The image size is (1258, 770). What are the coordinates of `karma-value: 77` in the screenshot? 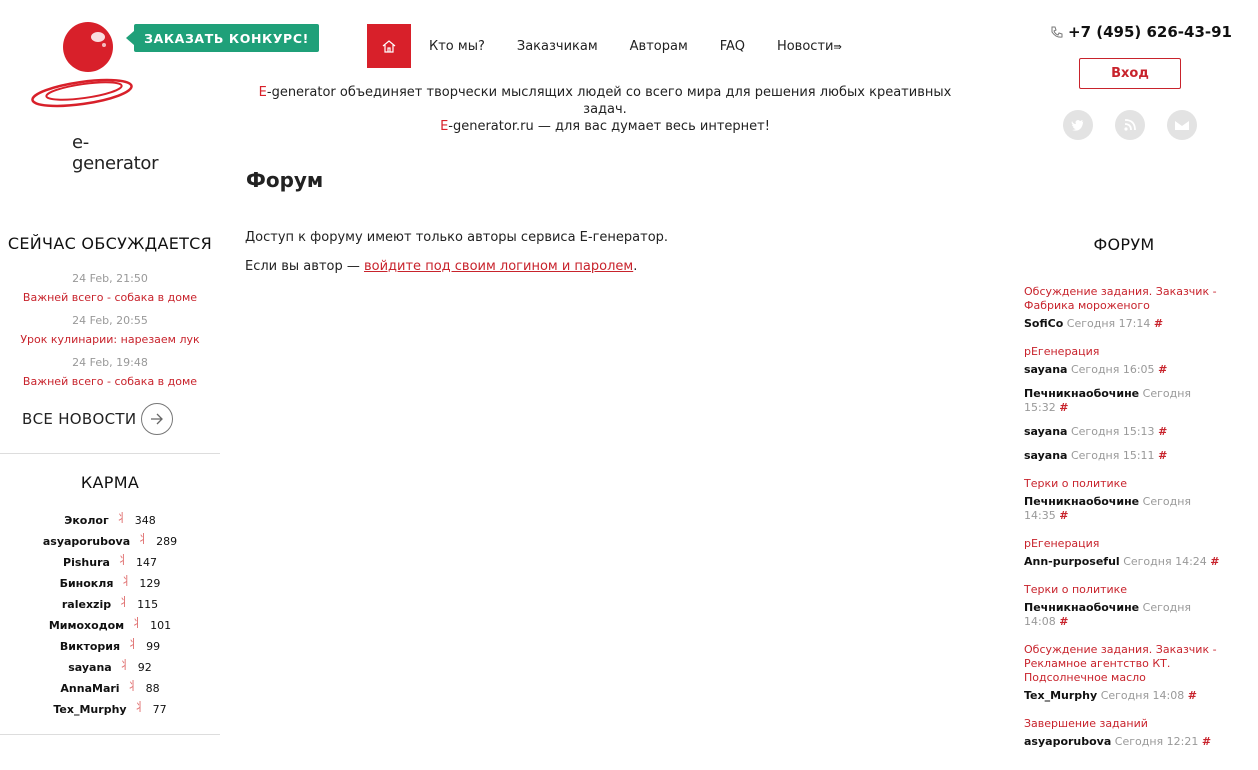 It's located at (159, 709).